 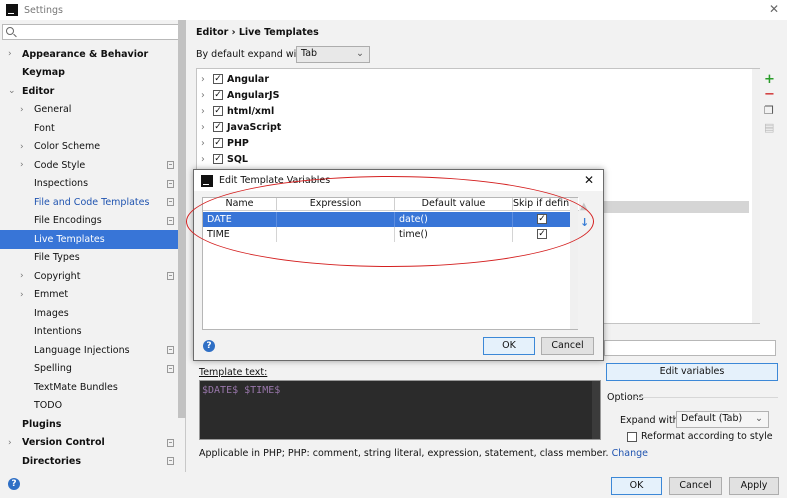 I want to click on sidebar-item-label: File and Code Templates, so click(x=92, y=202).